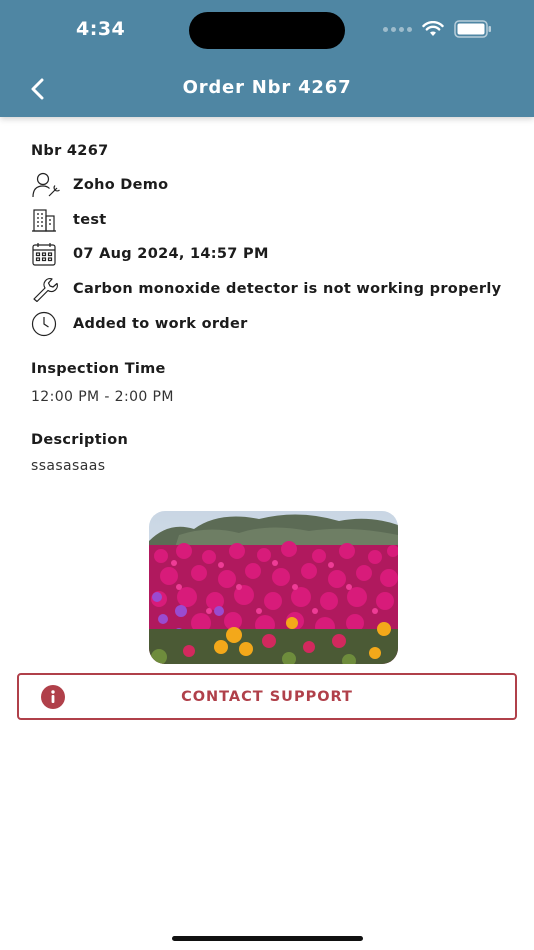 This screenshot has width=534, height=950. I want to click on inspection-label: Inspection Time, so click(98, 368).